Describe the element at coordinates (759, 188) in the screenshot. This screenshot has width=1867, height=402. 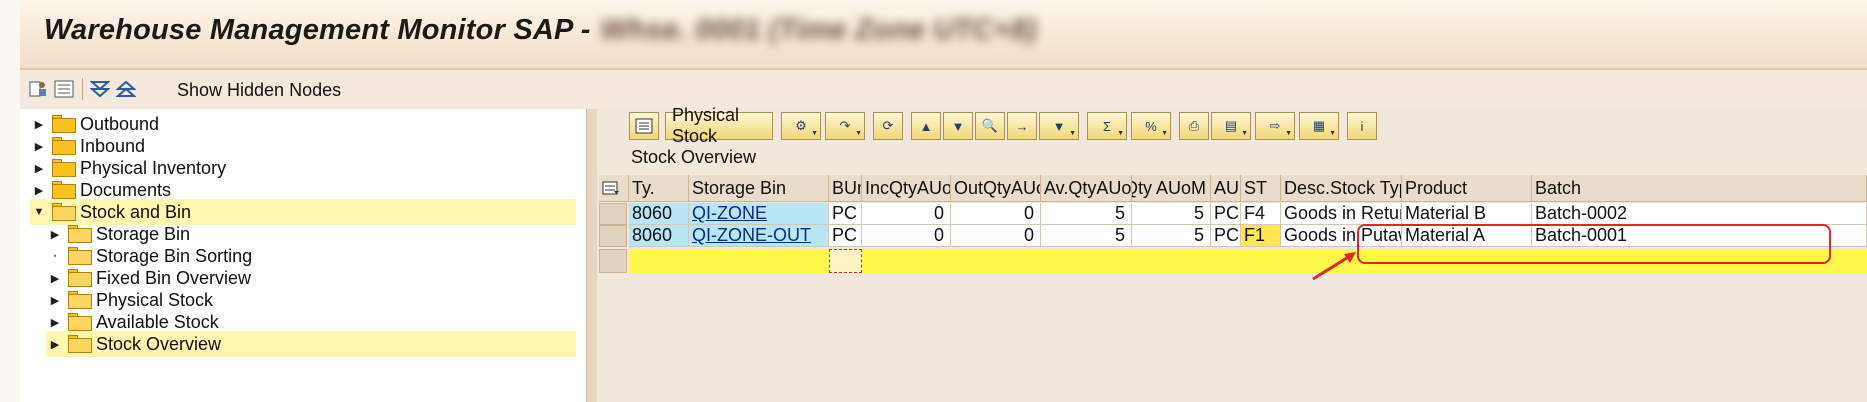
I see `column-header-storage-bin: Storage Bin` at that location.